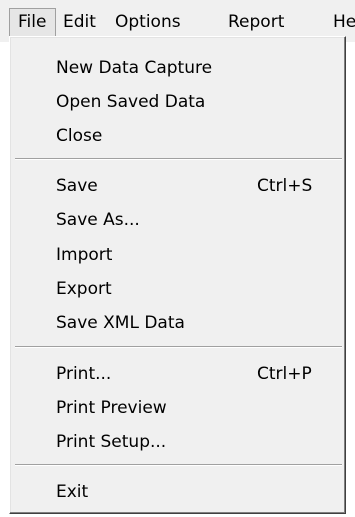  I want to click on menu-help: He, so click(344, 22).